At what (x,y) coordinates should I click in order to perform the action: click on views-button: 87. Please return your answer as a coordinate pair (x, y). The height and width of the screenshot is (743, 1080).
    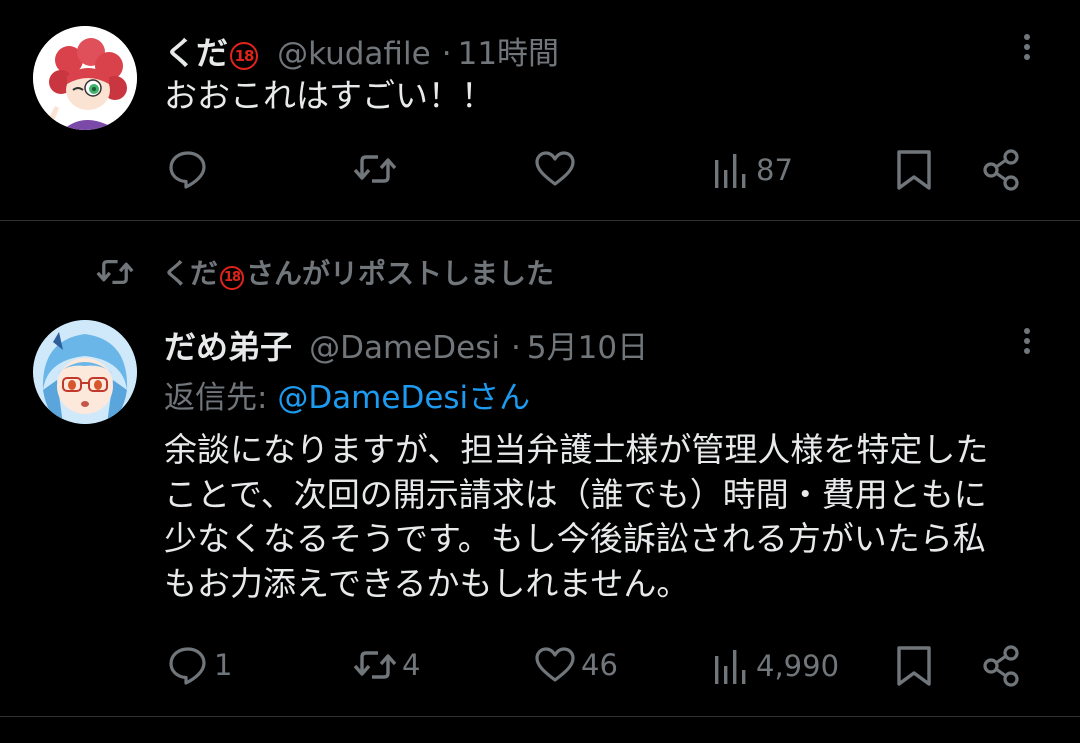
    Looking at the image, I should click on (752, 170).